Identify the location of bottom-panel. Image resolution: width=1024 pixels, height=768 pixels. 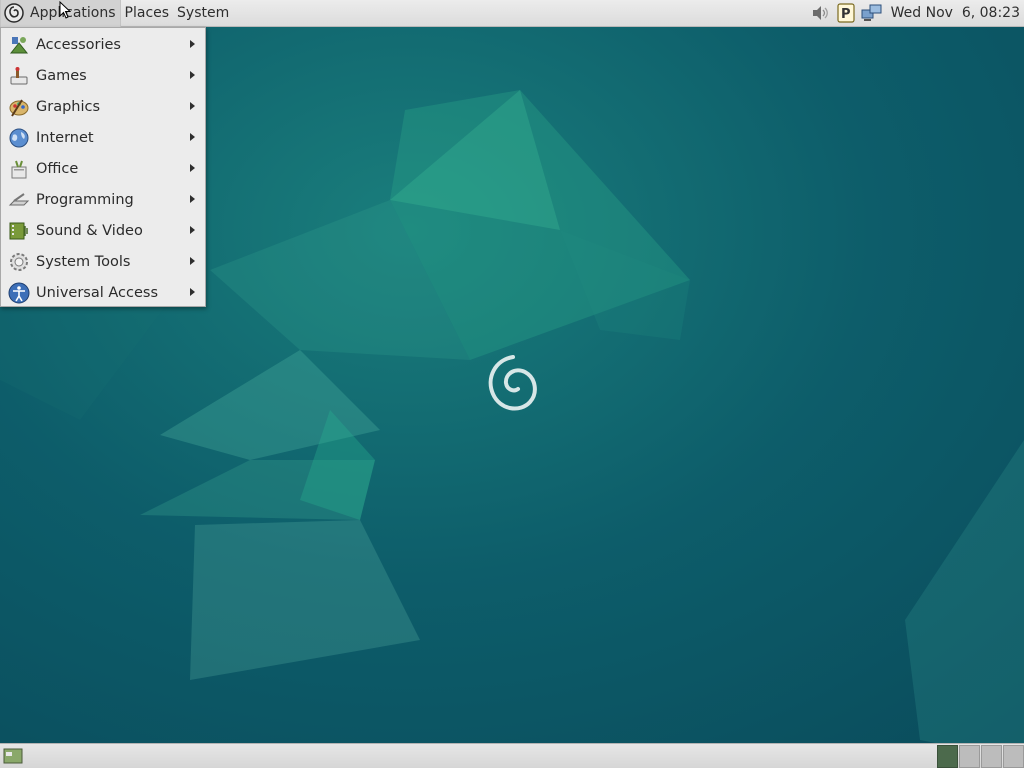
(512, 755).